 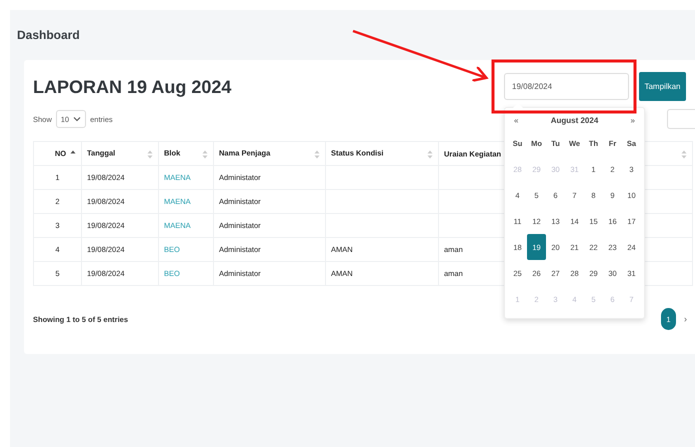 I want to click on report-title: LAPORAN 19 Aug 2024, so click(x=132, y=87).